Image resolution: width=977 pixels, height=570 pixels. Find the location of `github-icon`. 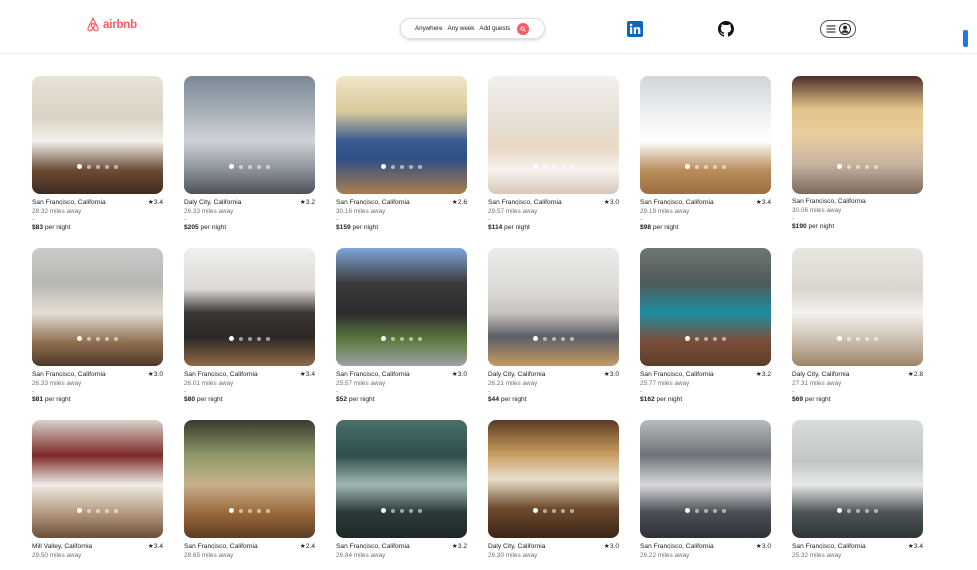

github-icon is located at coordinates (726, 29).